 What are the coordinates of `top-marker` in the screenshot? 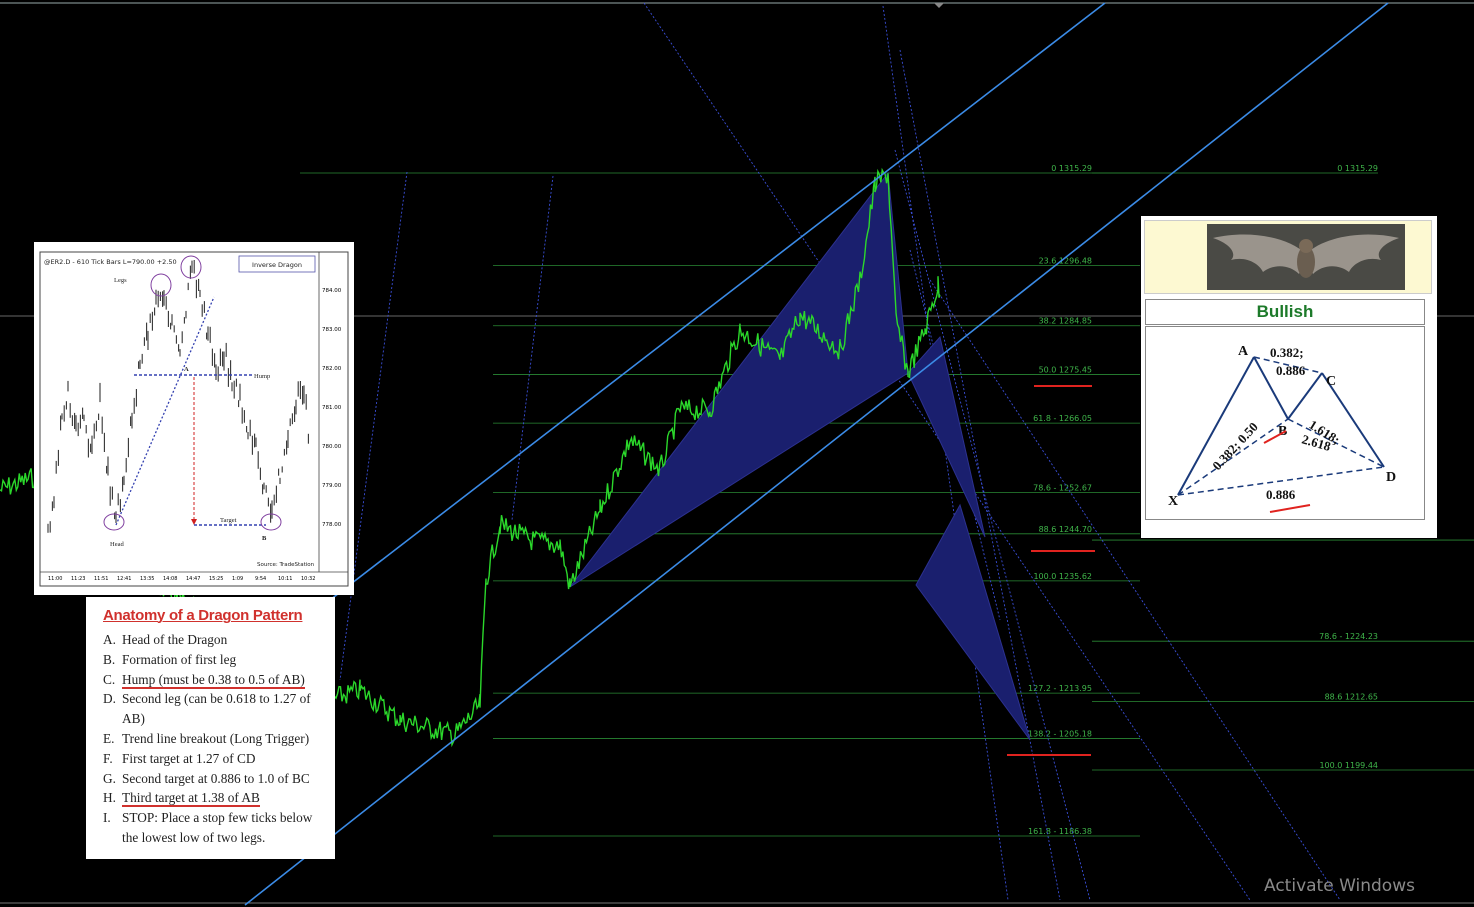 It's located at (939, 5).